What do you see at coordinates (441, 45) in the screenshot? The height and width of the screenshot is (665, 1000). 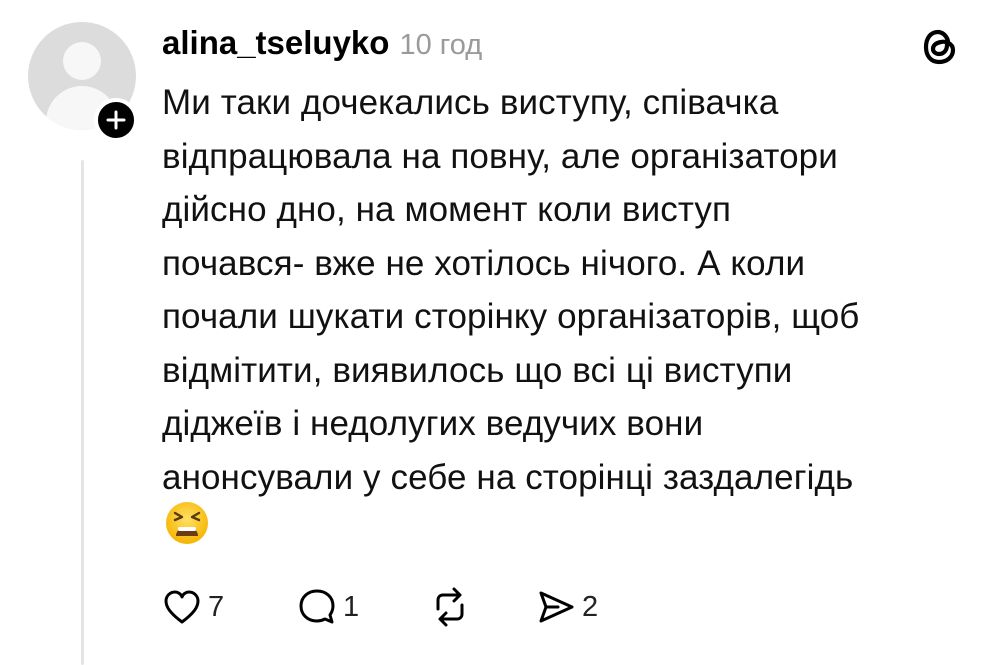 I see `post-time: 10 год` at bounding box center [441, 45].